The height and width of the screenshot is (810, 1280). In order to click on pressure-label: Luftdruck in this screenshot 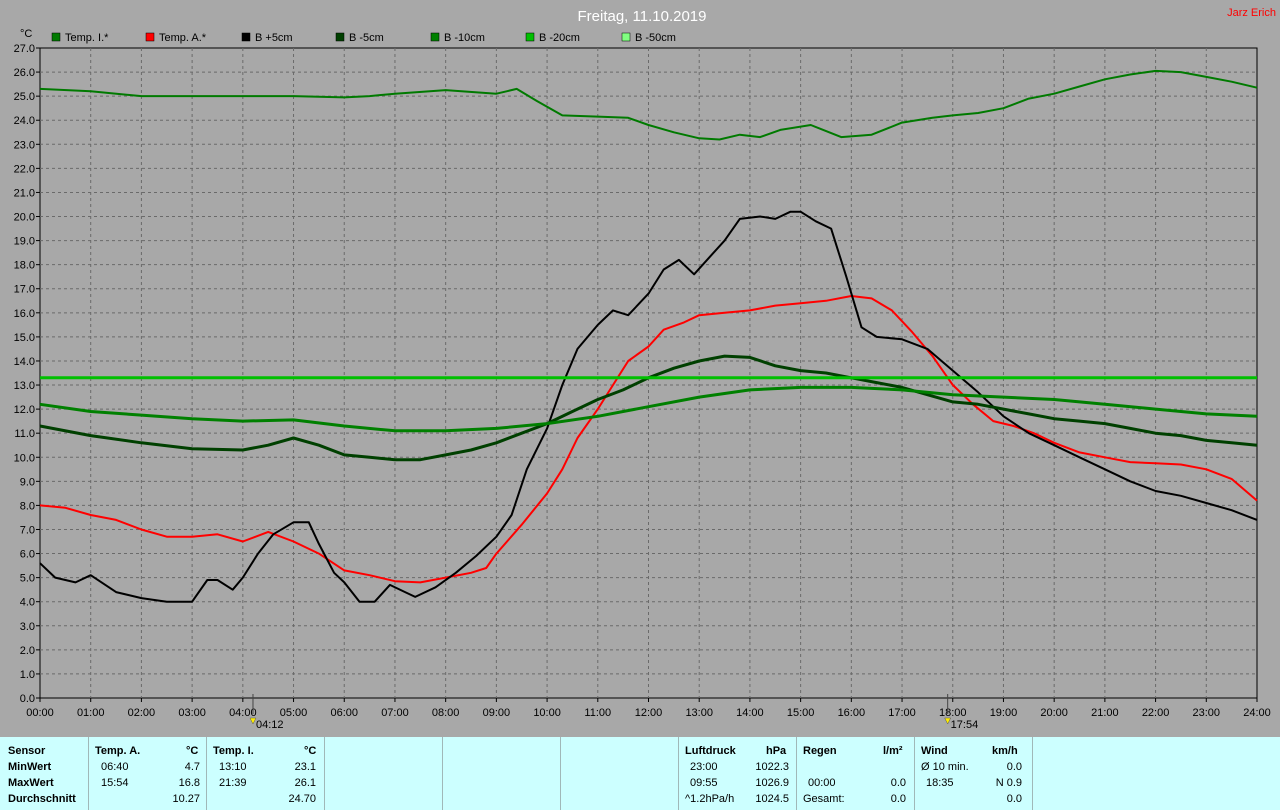, I will do `click(710, 751)`.